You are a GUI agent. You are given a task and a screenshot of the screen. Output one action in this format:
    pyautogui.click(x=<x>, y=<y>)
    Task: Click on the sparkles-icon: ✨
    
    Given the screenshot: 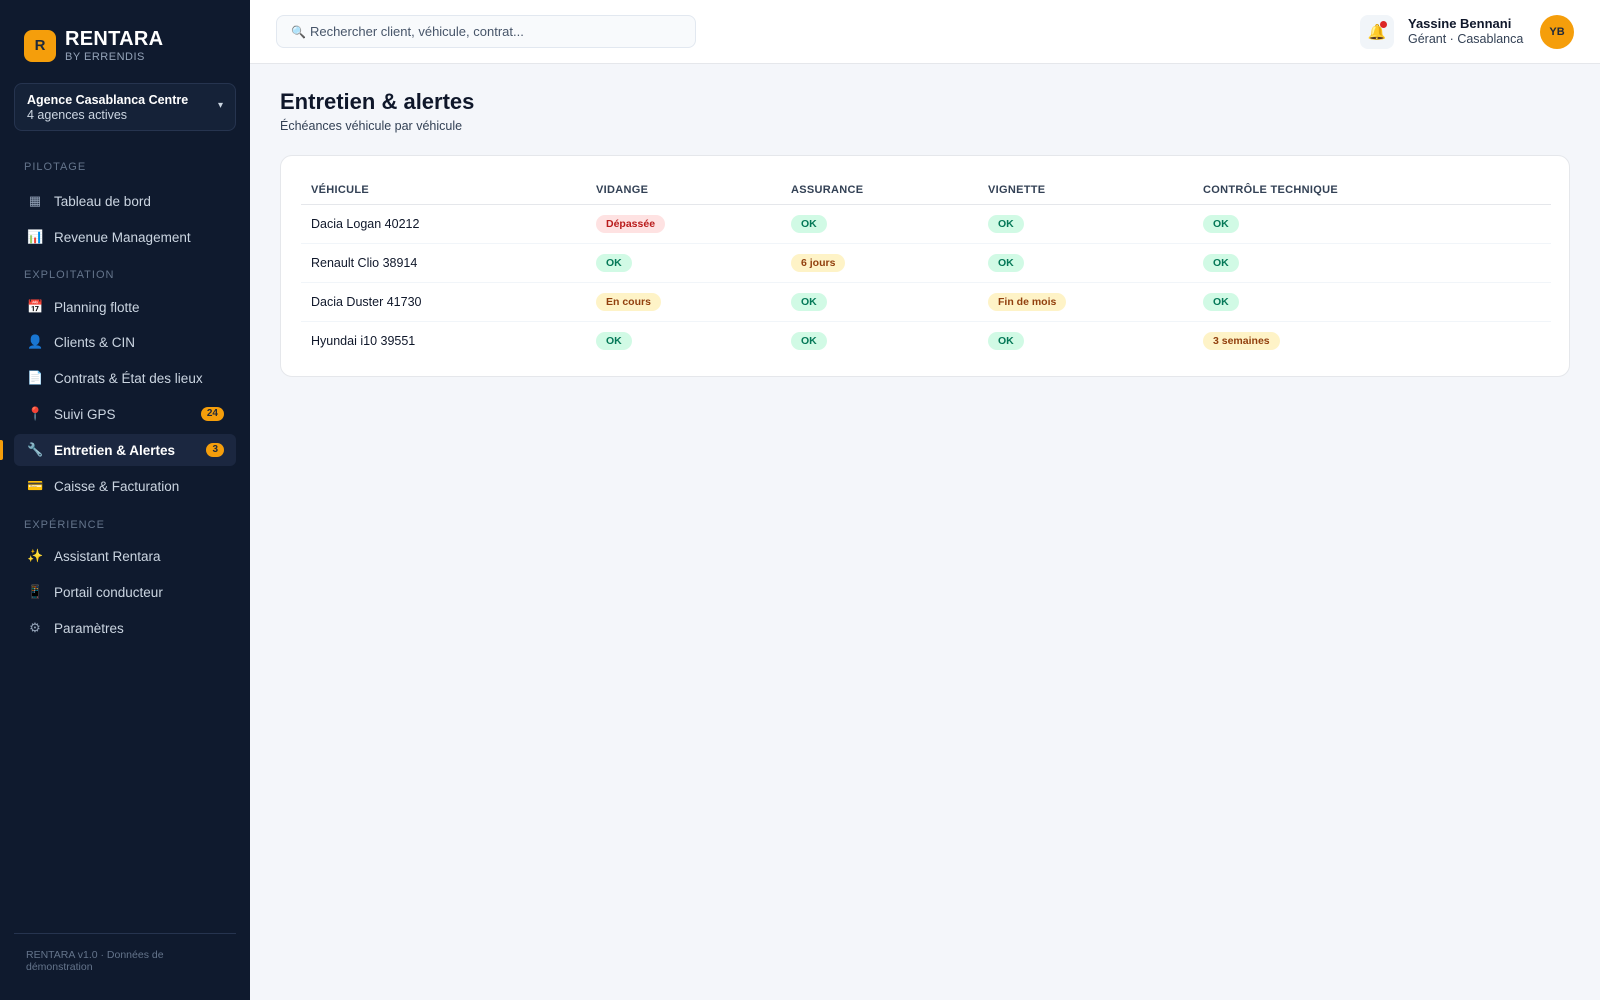 What is the action you would take?
    pyautogui.click(x=35, y=555)
    